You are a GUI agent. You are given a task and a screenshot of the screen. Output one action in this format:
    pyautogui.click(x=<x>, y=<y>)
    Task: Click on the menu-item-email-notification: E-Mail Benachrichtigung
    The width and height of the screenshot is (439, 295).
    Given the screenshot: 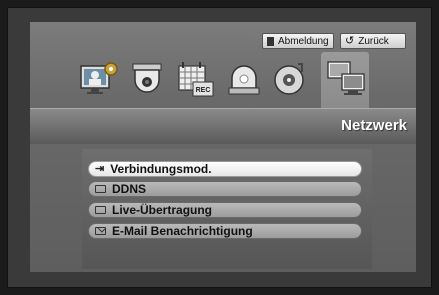 What is the action you would take?
    pyautogui.click(x=225, y=231)
    